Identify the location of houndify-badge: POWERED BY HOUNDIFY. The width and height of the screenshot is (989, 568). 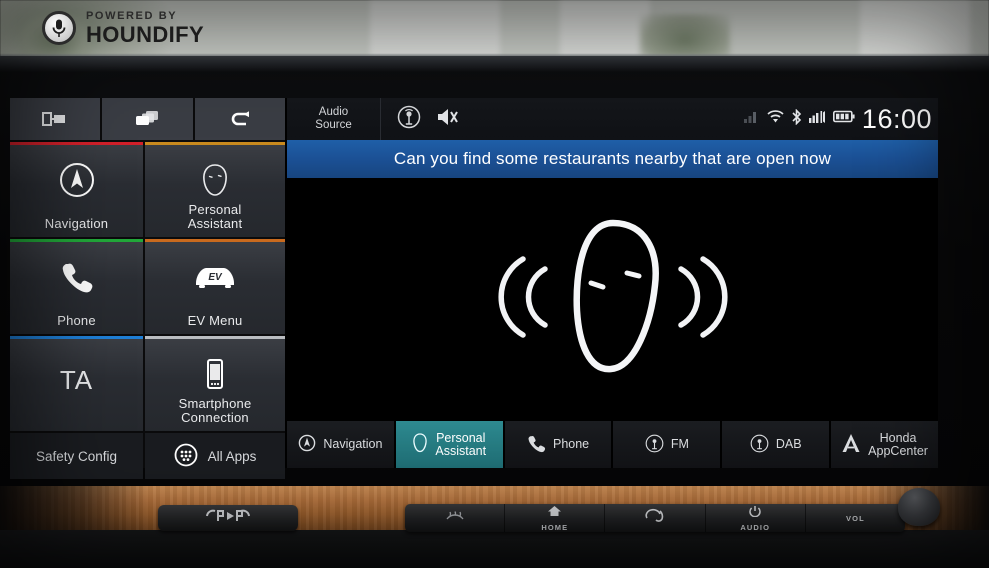
(123, 28).